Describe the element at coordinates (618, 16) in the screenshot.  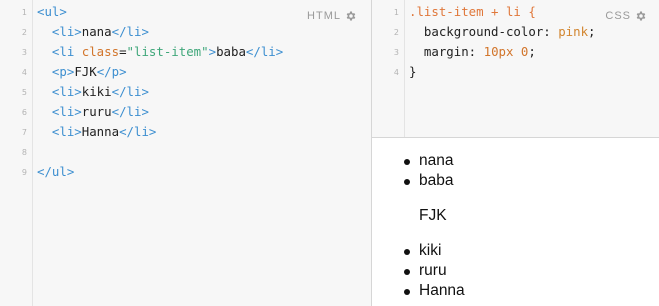
I see `css-pane-label: CSS` at that location.